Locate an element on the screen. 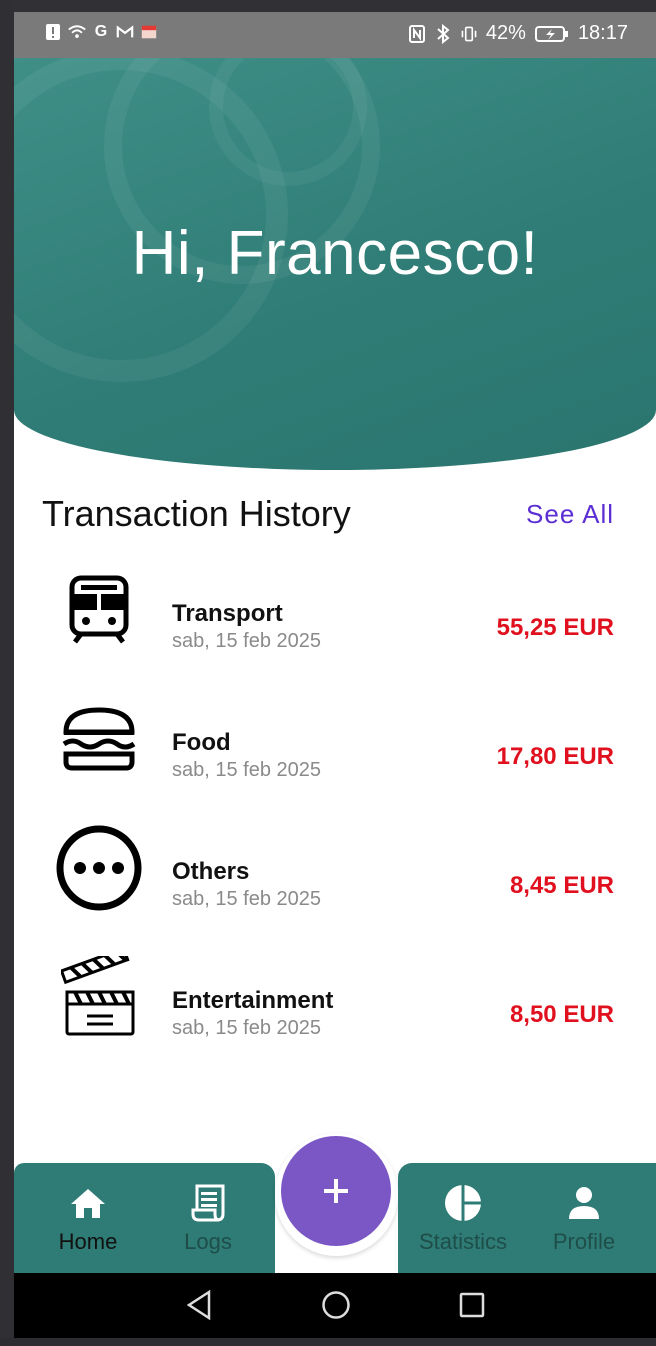 The image size is (656, 1346). add-transaction-button is located at coordinates (336, 1191).